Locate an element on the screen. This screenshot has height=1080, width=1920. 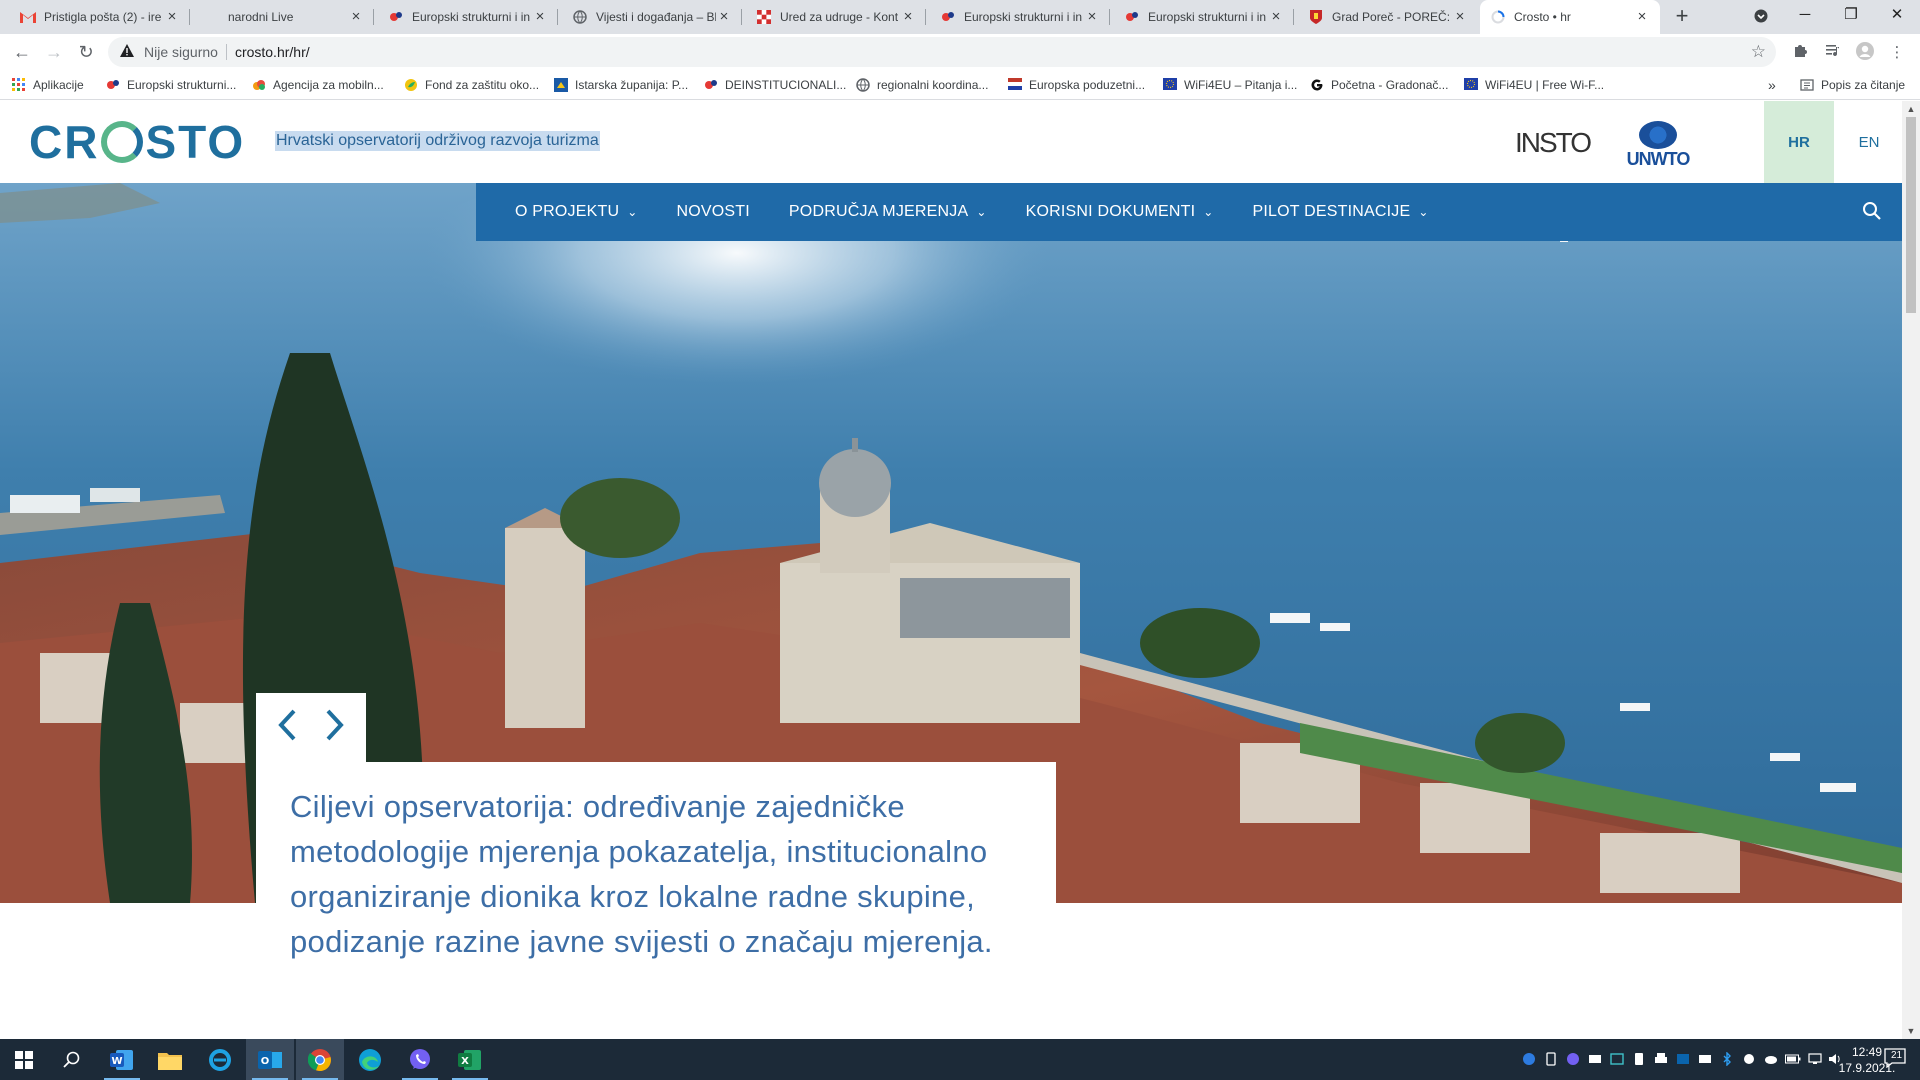
minimize-icon: ─ is located at coordinates (1805, 16).